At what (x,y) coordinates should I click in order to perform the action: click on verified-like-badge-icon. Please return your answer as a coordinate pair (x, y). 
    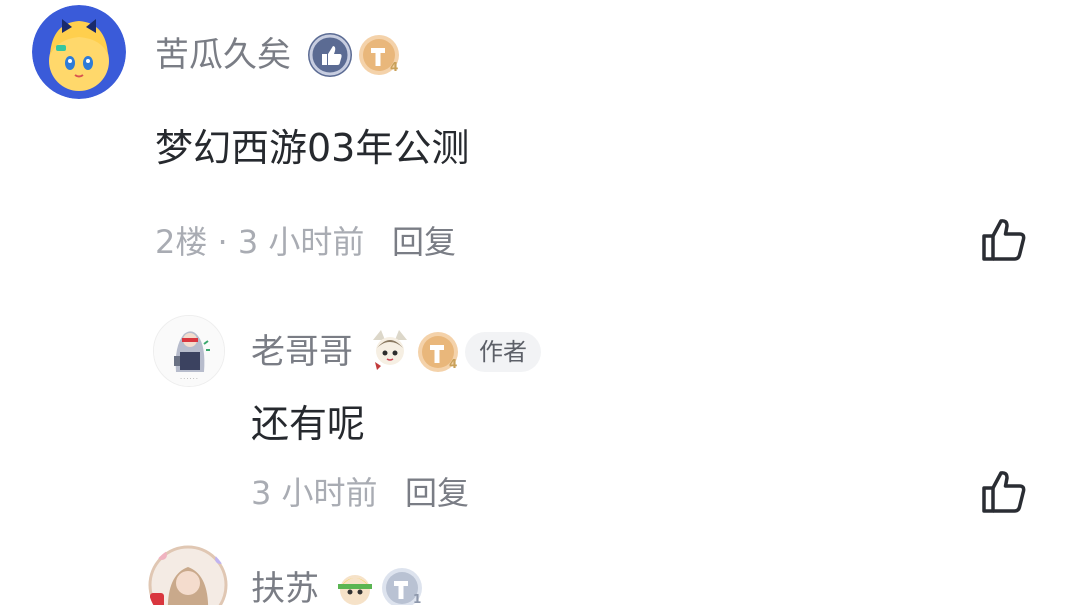
    Looking at the image, I should click on (330, 55).